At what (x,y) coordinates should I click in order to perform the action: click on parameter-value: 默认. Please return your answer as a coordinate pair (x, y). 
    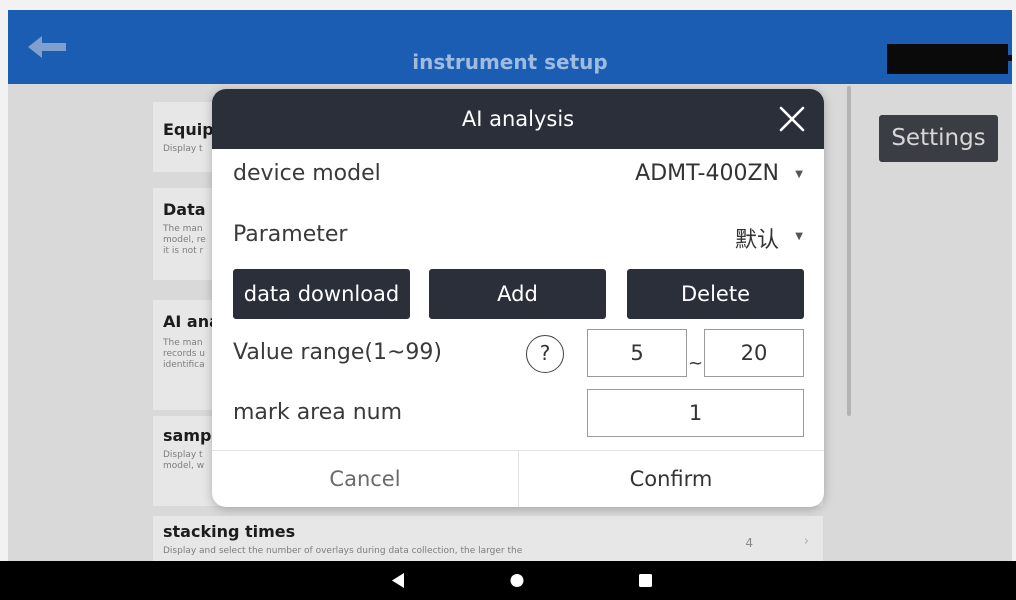
    Looking at the image, I should click on (756, 240).